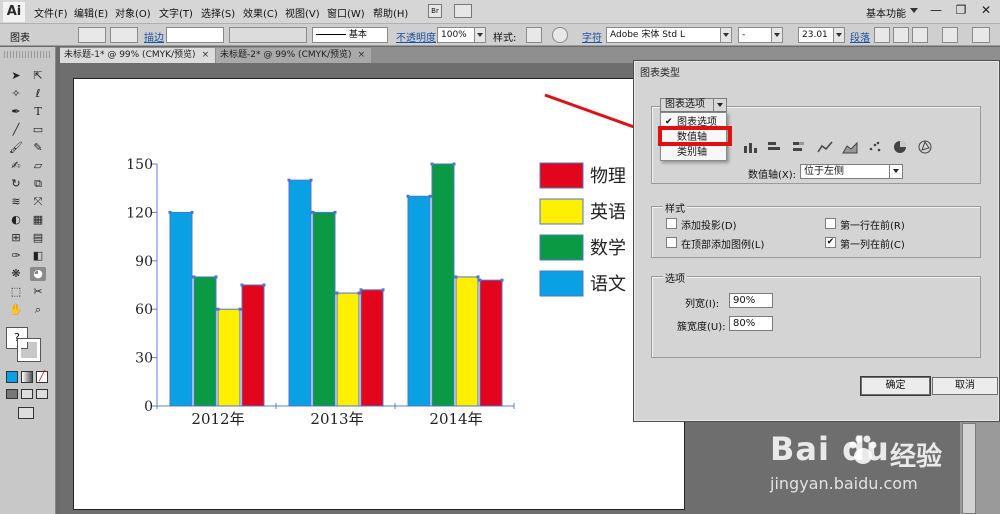 The image size is (1000, 514). What do you see at coordinates (26, 413) in the screenshot?
I see `screen-mode-icon` at bounding box center [26, 413].